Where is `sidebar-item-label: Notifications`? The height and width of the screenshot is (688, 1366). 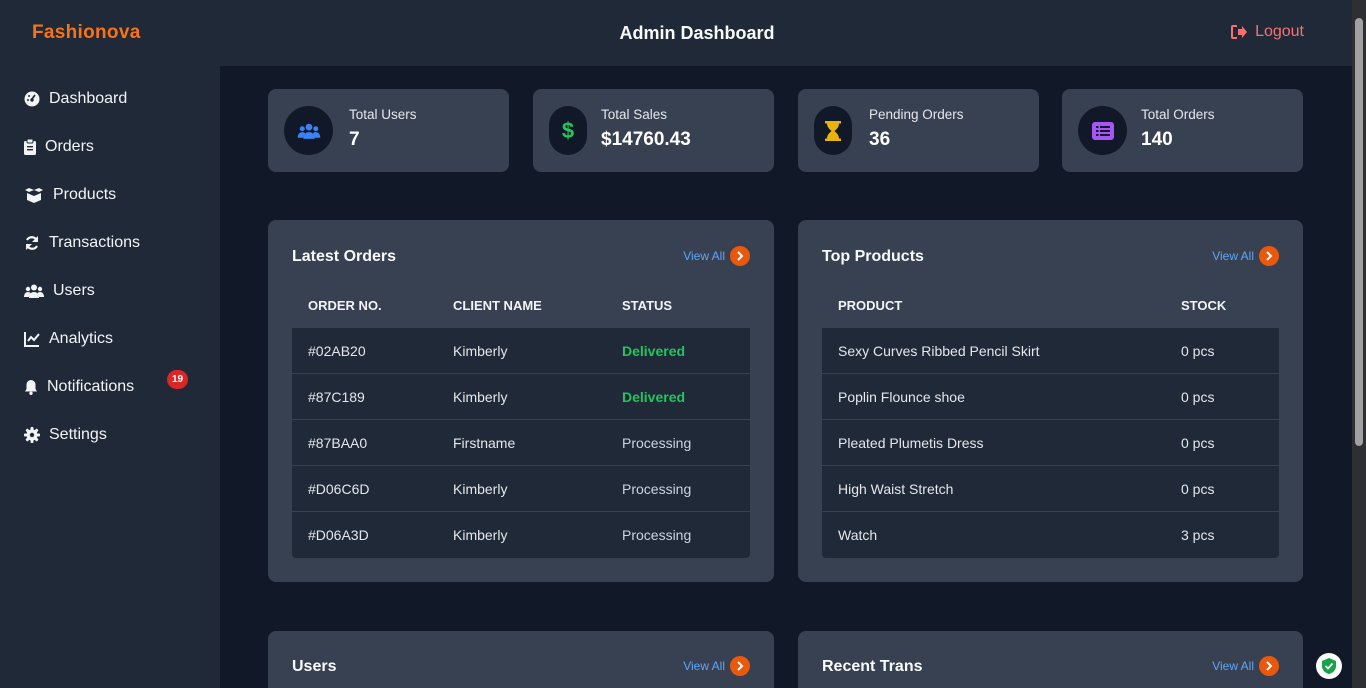
sidebar-item-label: Notifications is located at coordinates (91, 386).